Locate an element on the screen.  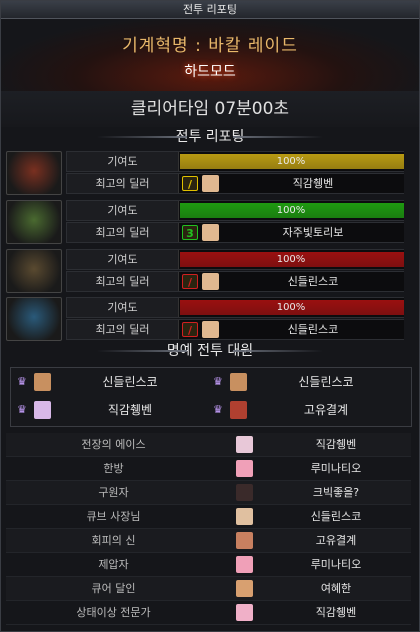
honor-member: ♛ 고유결계 is located at coordinates (306, 410).